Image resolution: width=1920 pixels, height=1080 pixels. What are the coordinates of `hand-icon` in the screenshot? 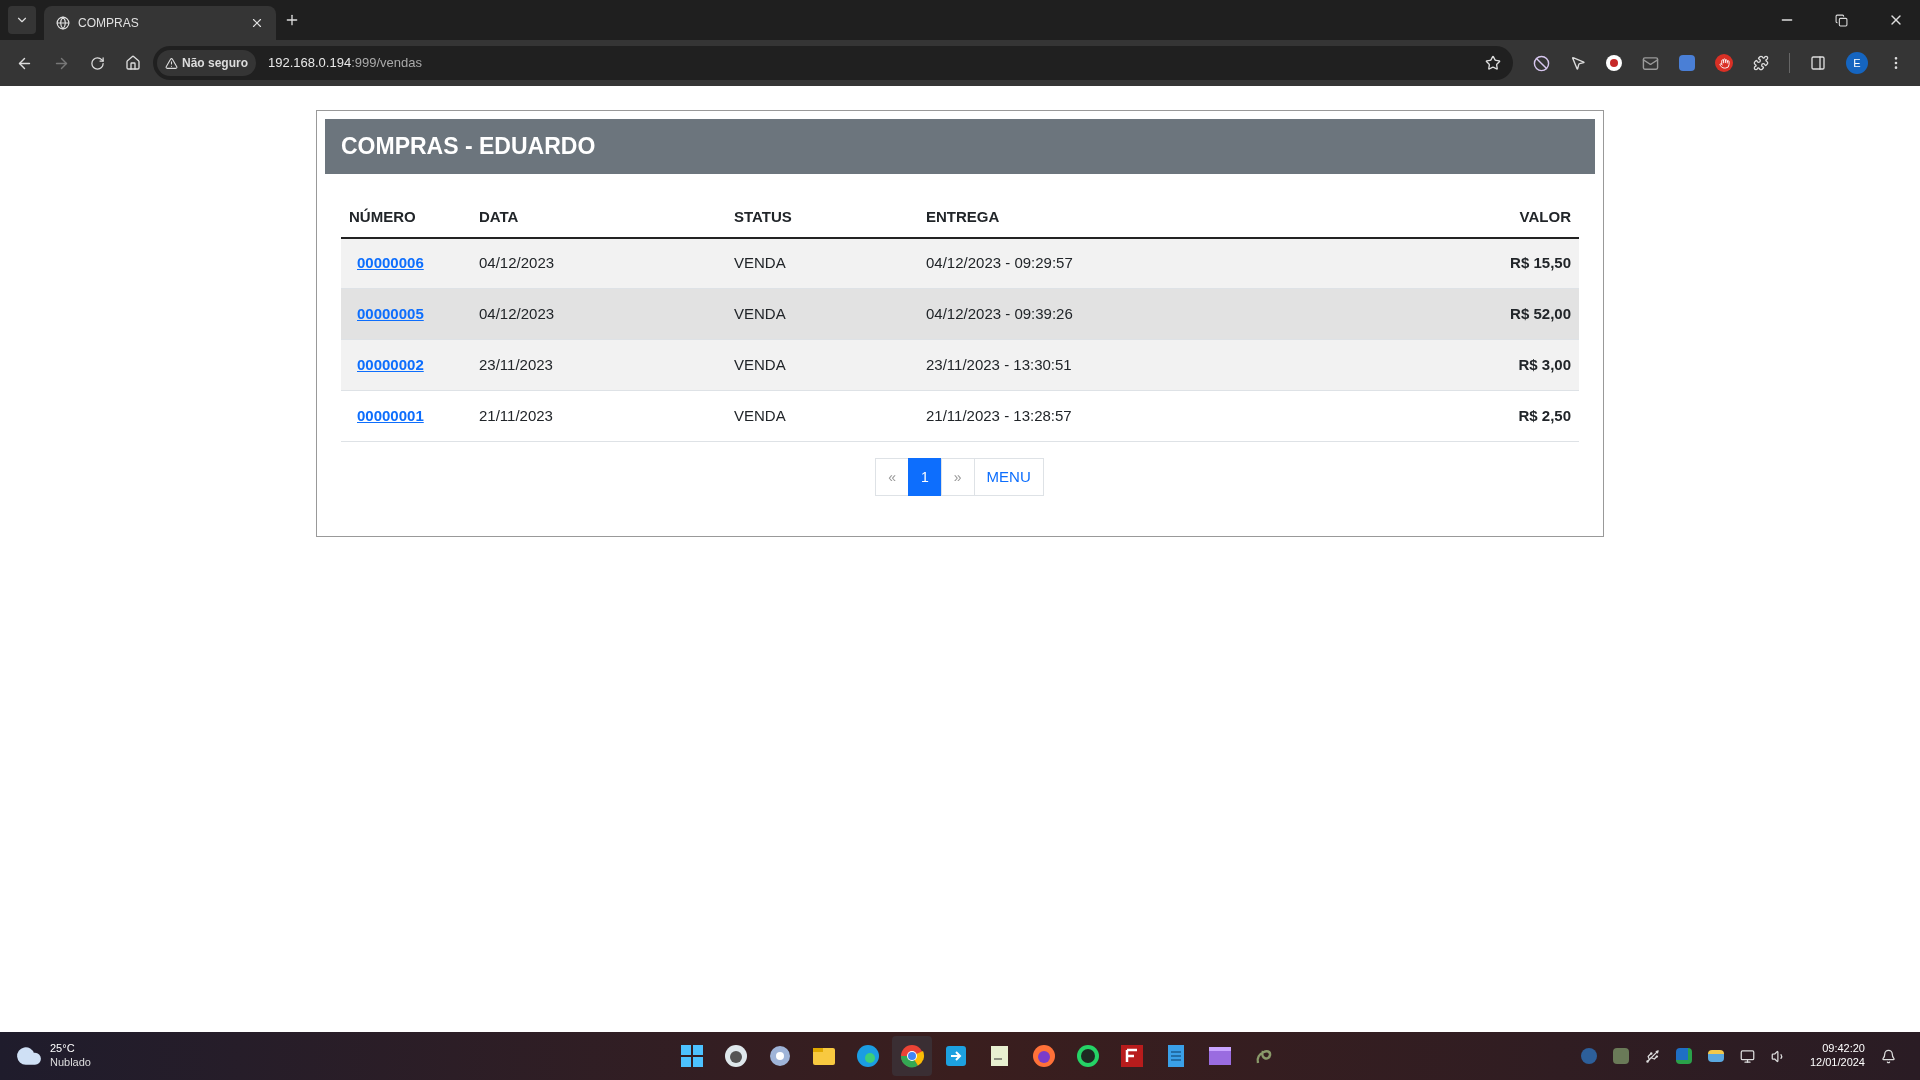 It's located at (1724, 63).